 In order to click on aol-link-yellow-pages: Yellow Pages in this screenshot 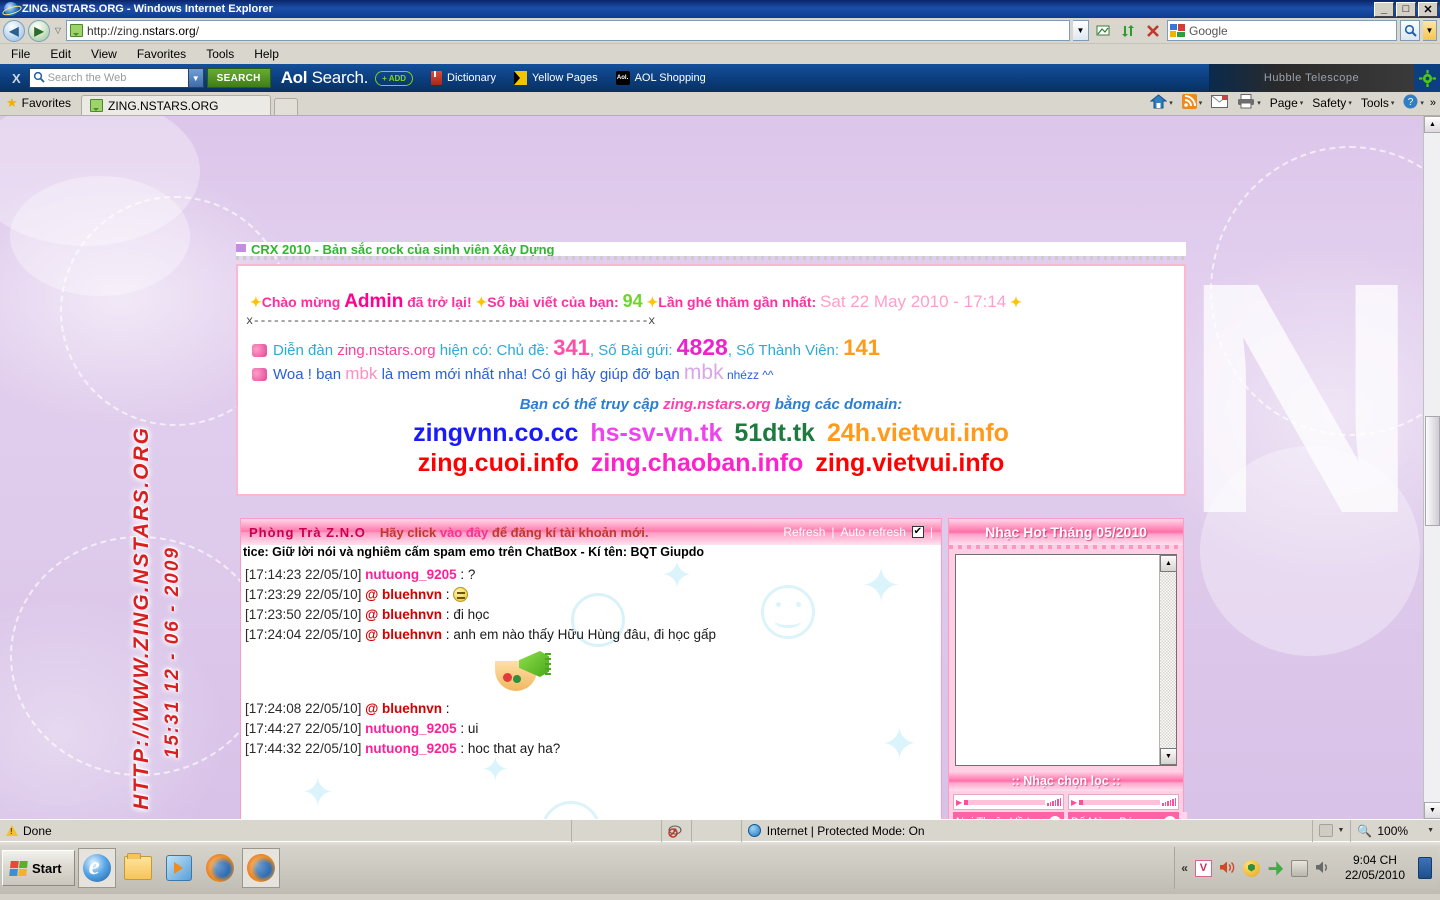, I will do `click(555, 78)`.